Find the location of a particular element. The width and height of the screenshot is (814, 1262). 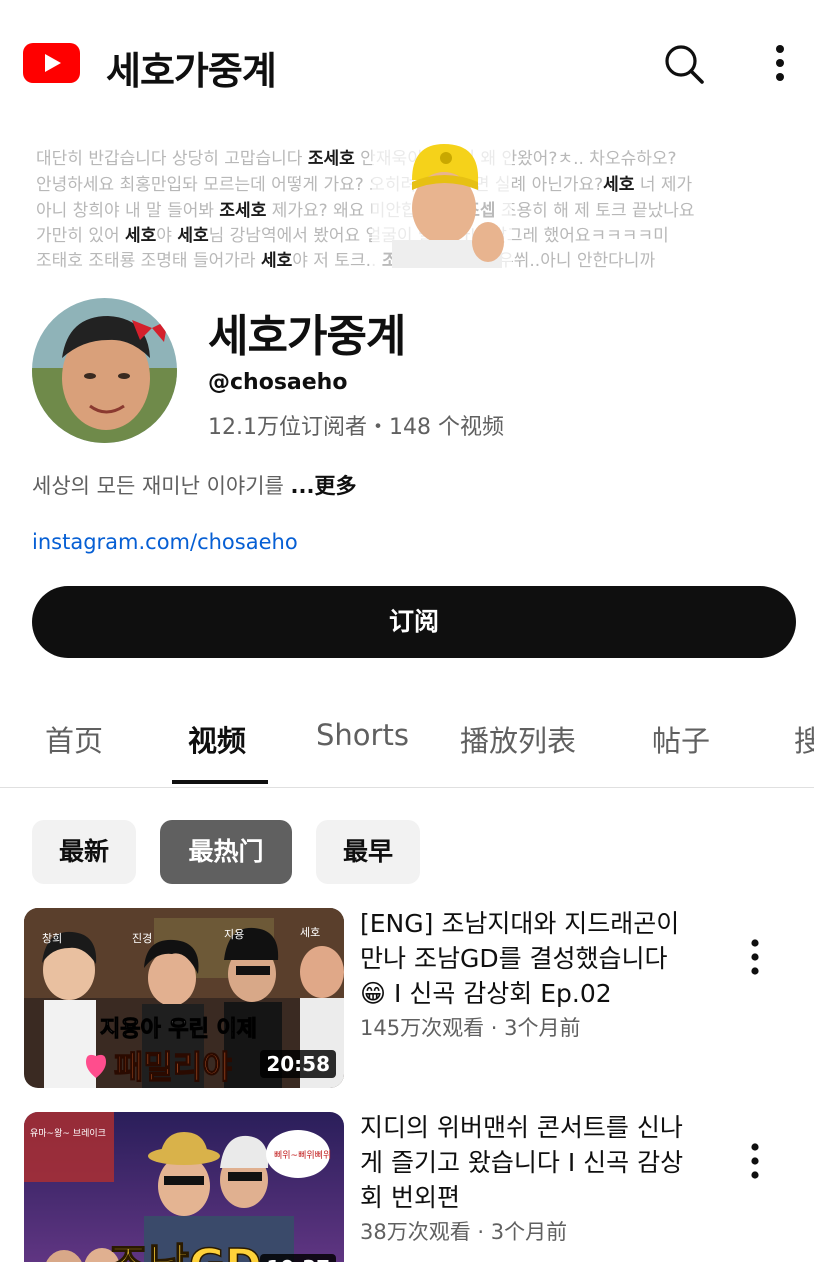

channel-name: 세호가중계 is located at coordinates (307, 336).